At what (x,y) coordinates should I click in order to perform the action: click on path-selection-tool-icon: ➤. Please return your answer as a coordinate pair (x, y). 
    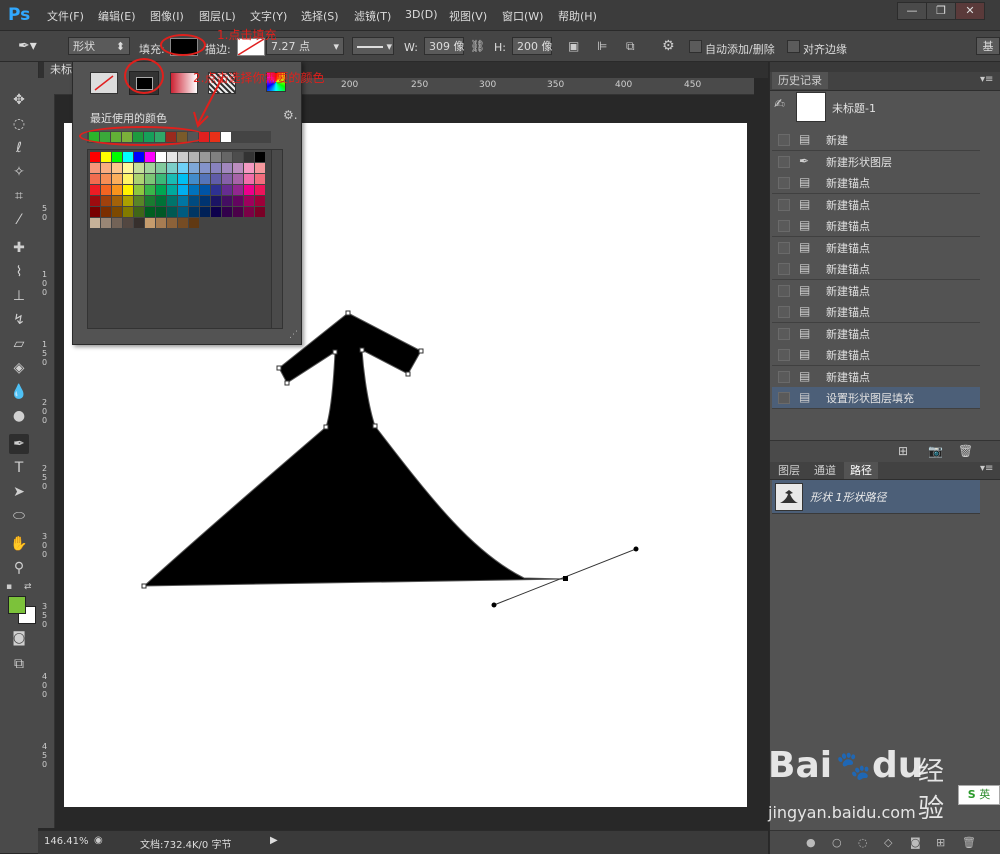
    Looking at the image, I should click on (19, 492).